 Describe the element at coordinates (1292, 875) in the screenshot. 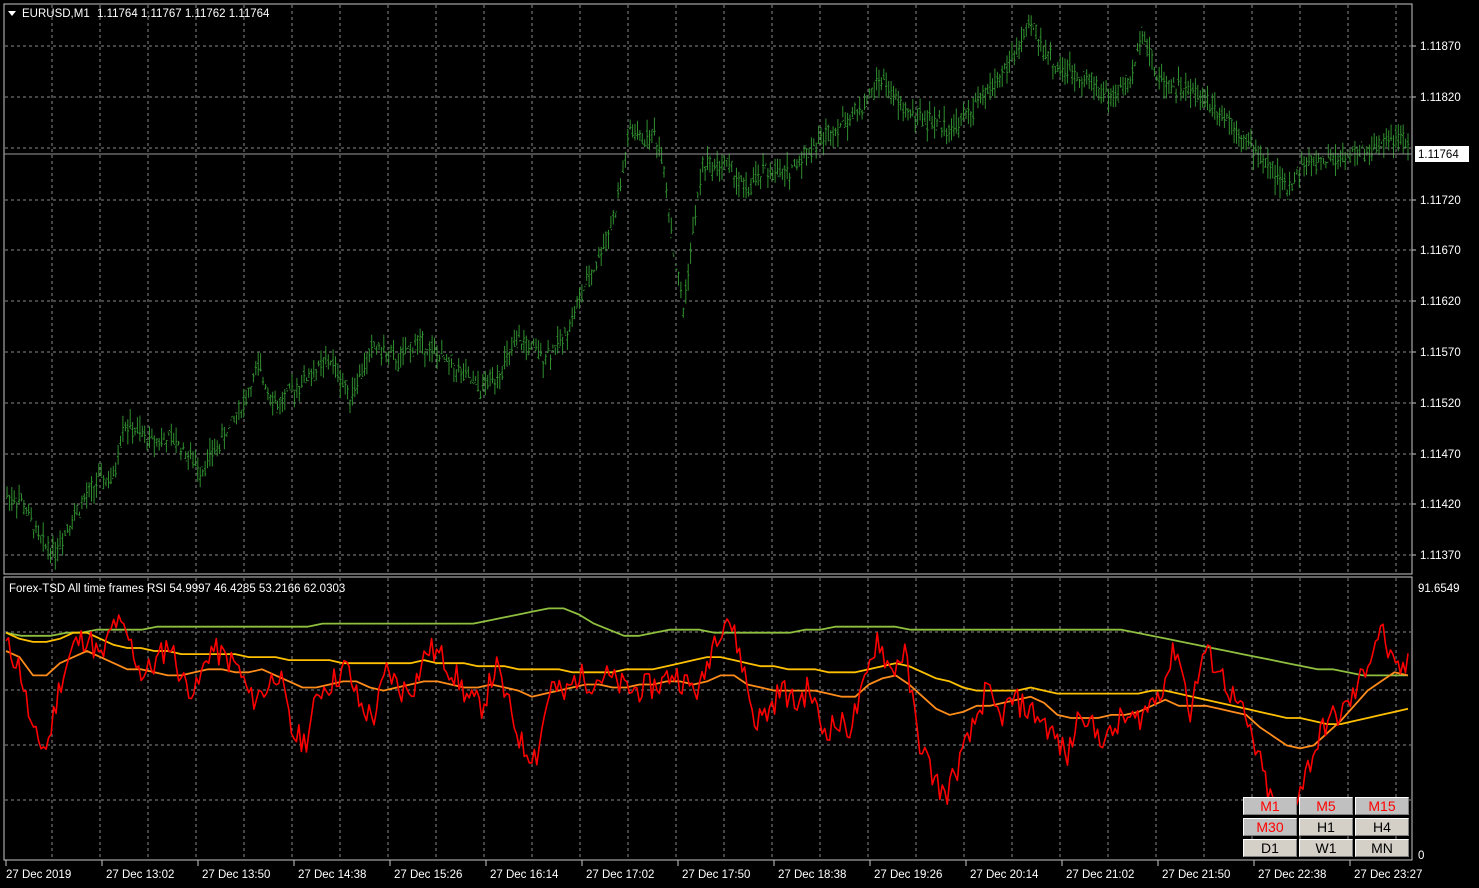

I see `time-tick-label: 27 Dec 22:38` at that location.